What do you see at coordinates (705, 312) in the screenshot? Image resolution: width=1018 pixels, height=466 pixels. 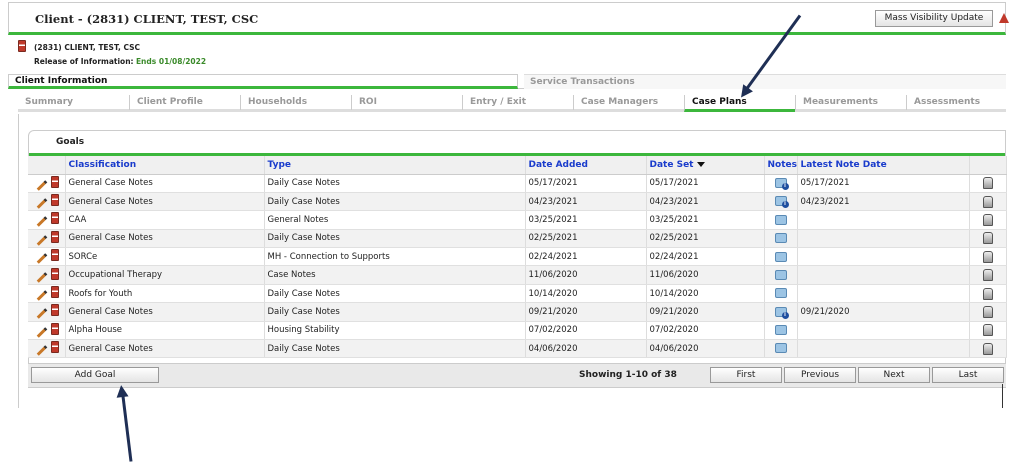 I see `cell-date-set: 09/21/2020` at bounding box center [705, 312].